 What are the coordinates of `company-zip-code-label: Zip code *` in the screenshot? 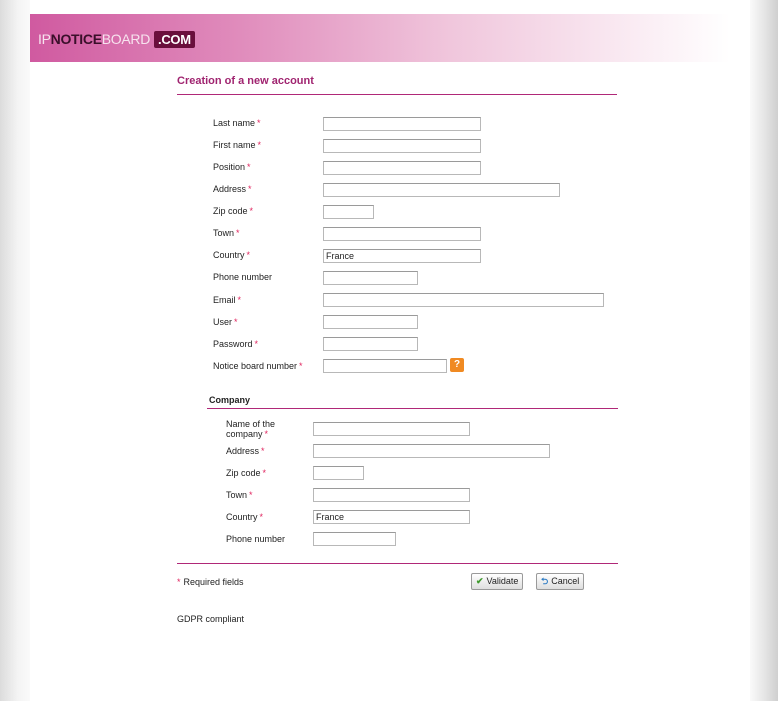 It's located at (246, 473).